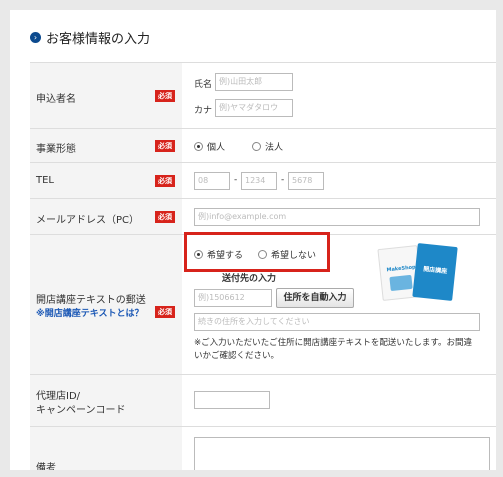  Describe the element at coordinates (56, 149) in the screenshot. I see `business-type-label: 事業形態` at that location.